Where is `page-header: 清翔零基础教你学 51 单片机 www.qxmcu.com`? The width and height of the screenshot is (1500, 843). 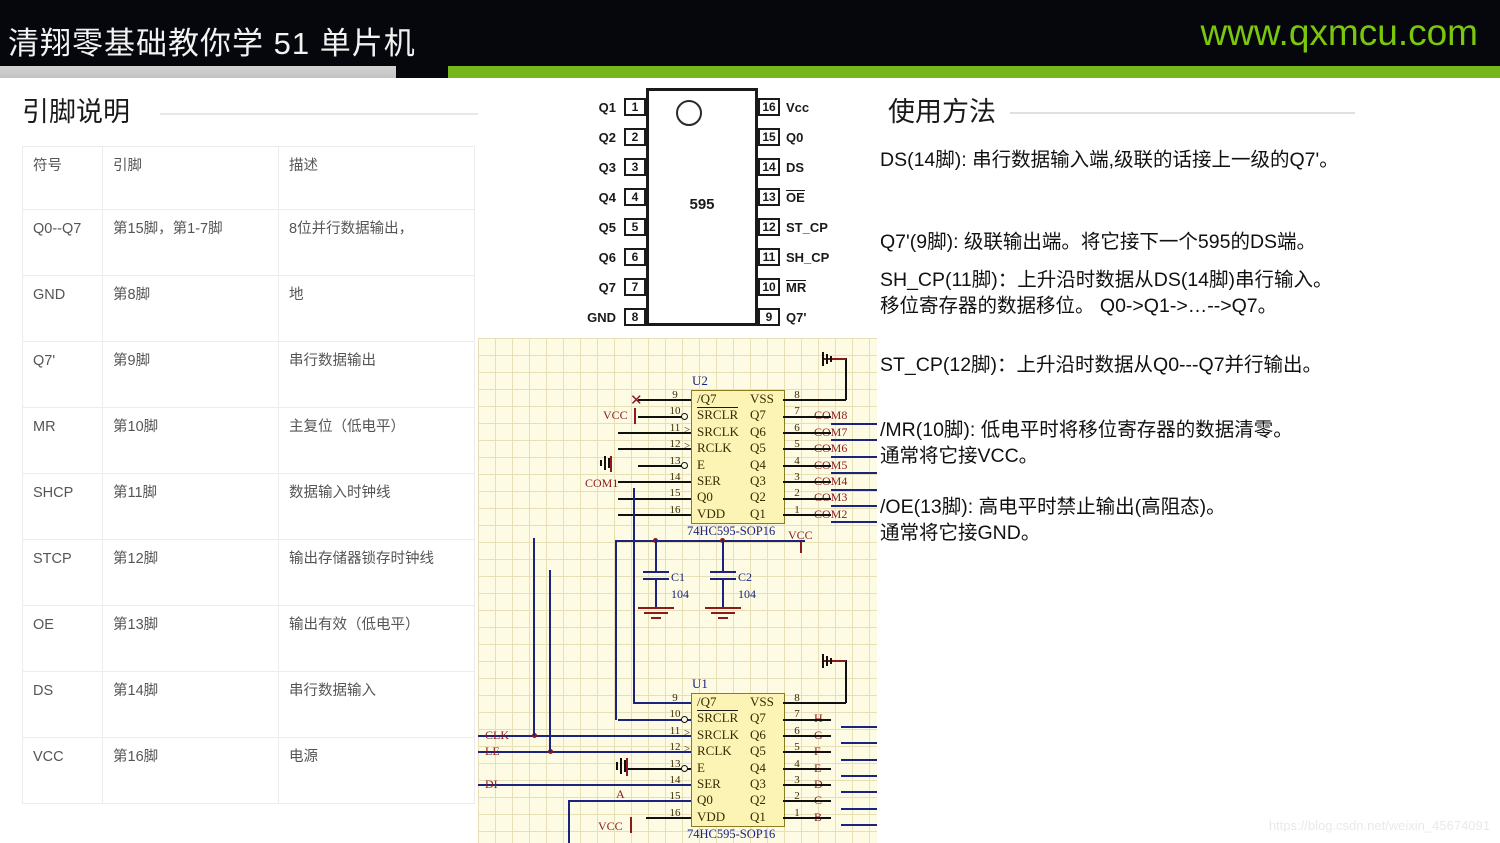
page-header: 清翔零基础教你学 51 单片机 www.qxmcu.com is located at coordinates (750, 33).